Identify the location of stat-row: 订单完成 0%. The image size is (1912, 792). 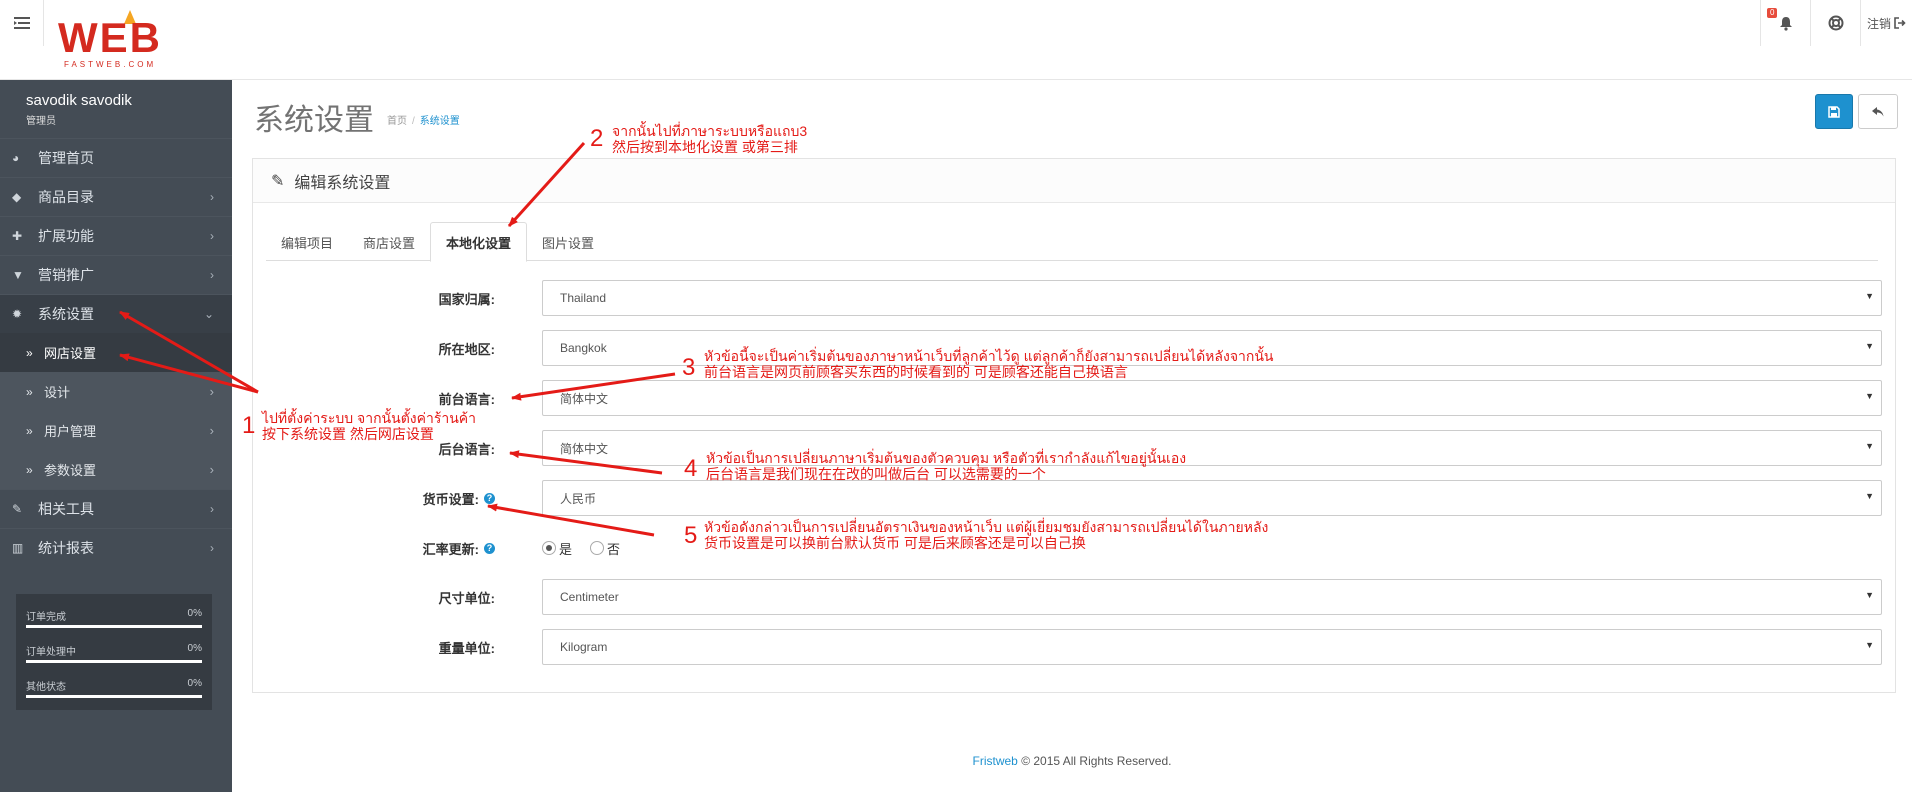
(114, 617).